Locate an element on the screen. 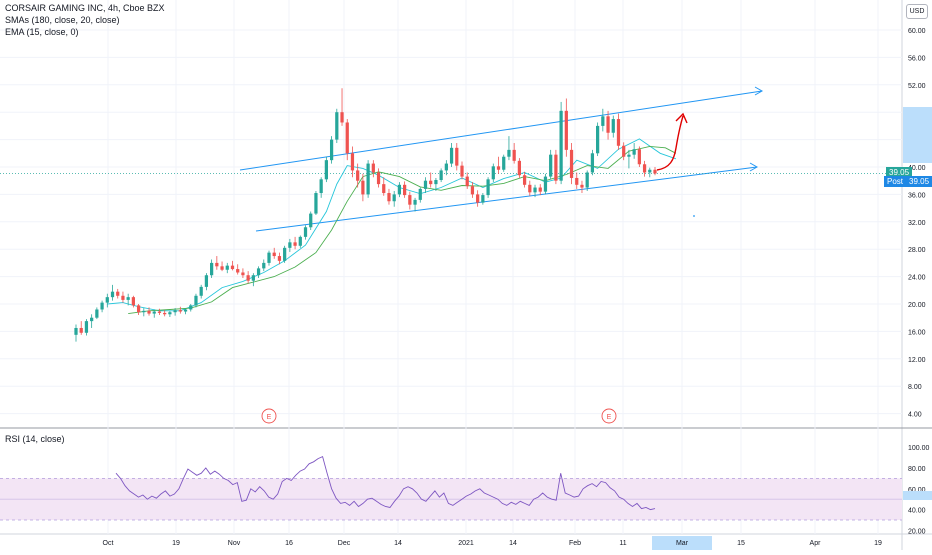 The width and height of the screenshot is (932, 555). red-arrow-line is located at coordinates (670, 143).